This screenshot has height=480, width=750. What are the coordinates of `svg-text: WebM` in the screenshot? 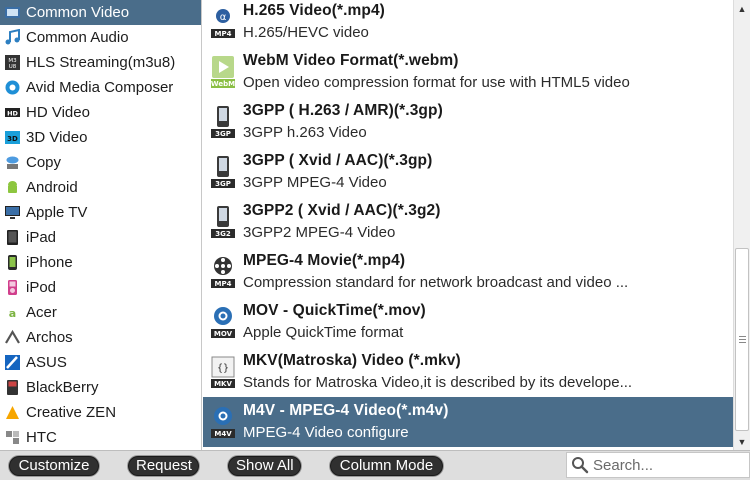 It's located at (223, 84).